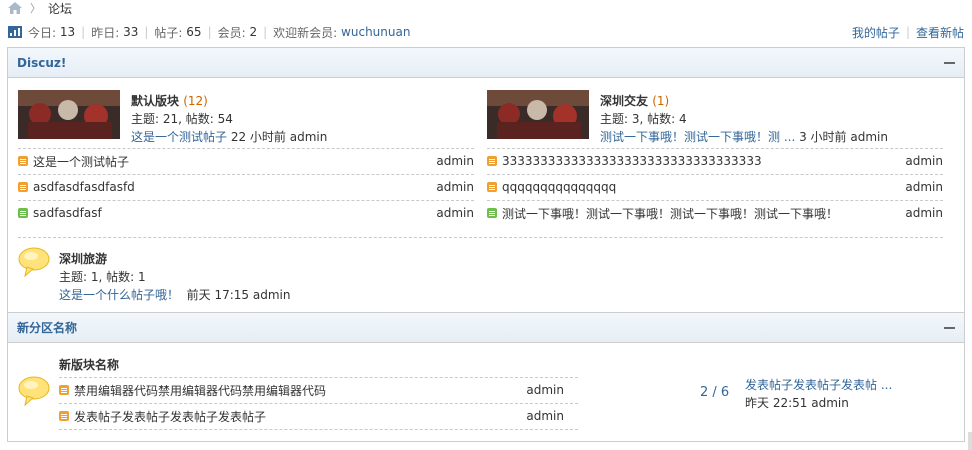  Describe the element at coordinates (823, 137) in the screenshot. I see `last-post-time: 3 小时前` at that location.